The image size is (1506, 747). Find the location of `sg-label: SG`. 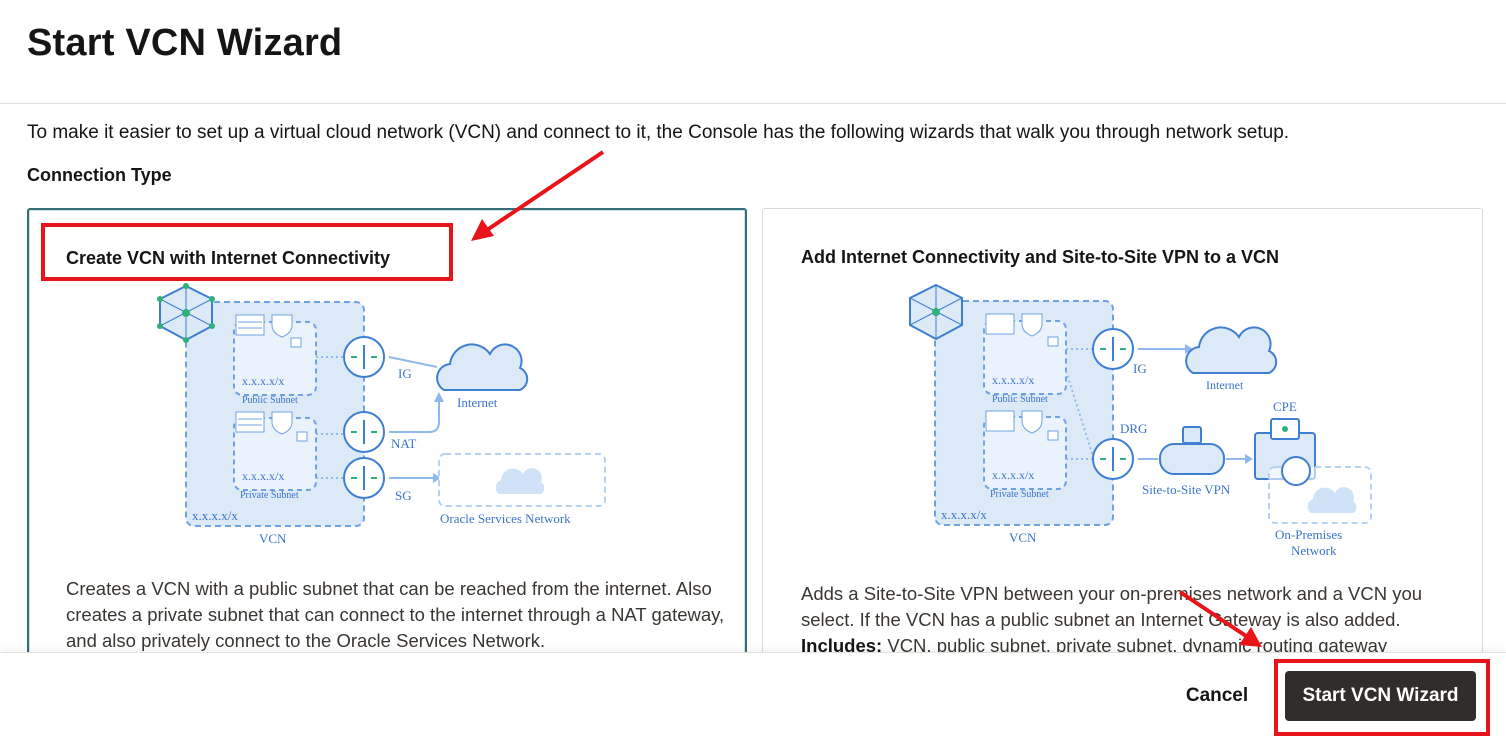

sg-label: SG is located at coordinates (403, 495).